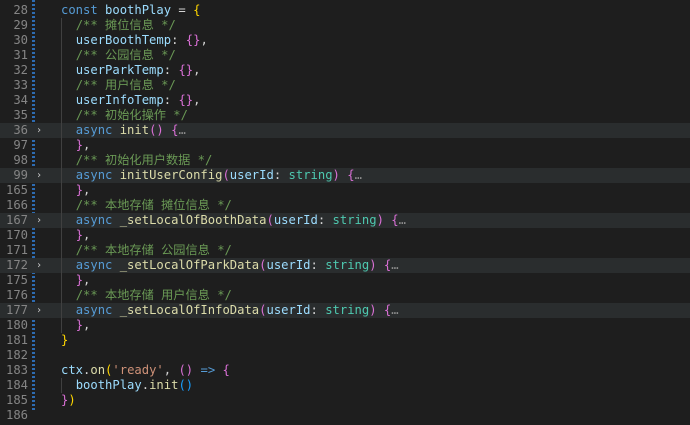 The width and height of the screenshot is (690, 425). Describe the element at coordinates (130, 10) in the screenshot. I see `line-code: const boothPlay = {` at that location.